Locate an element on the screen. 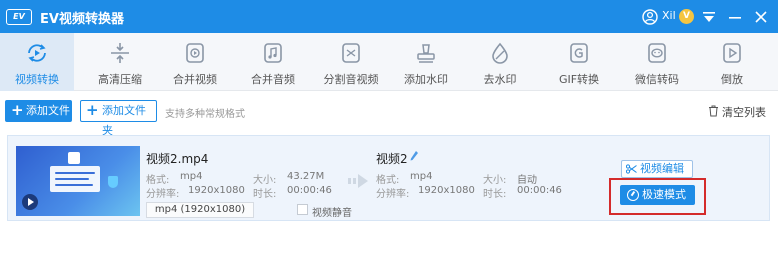 The width and height of the screenshot is (778, 254). tool-video-convert: 视频转换 is located at coordinates (37, 62).